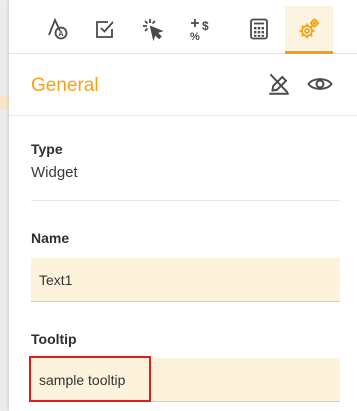 Image resolution: width=357 pixels, height=411 pixels. I want to click on tooltip-label: Tooltip, so click(54, 339).